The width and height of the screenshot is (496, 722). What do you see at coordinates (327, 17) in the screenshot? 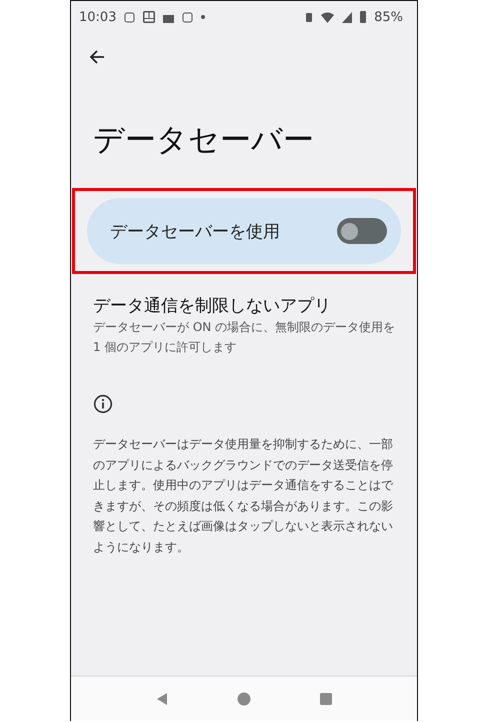
I see `wifi-icon` at bounding box center [327, 17].